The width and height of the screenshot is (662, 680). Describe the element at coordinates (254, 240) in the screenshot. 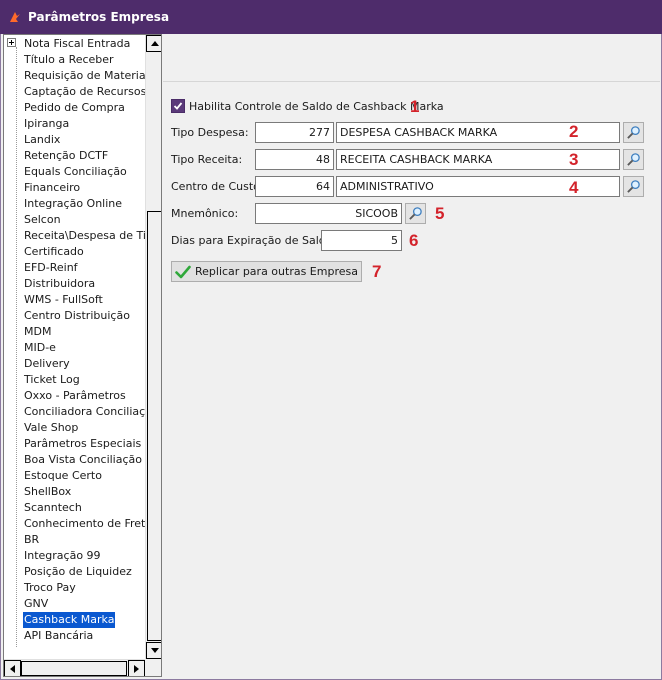

I see `dias-expiracao-label: Dias para Expiração de Saldo:` at that location.